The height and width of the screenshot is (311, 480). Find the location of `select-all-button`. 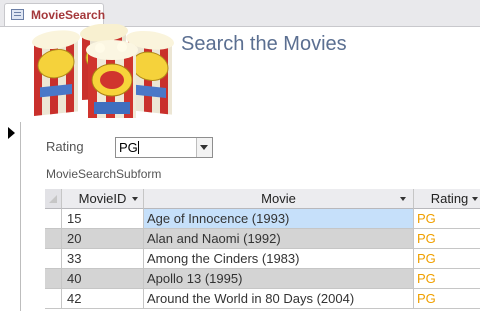

select-all-button is located at coordinates (53, 199).